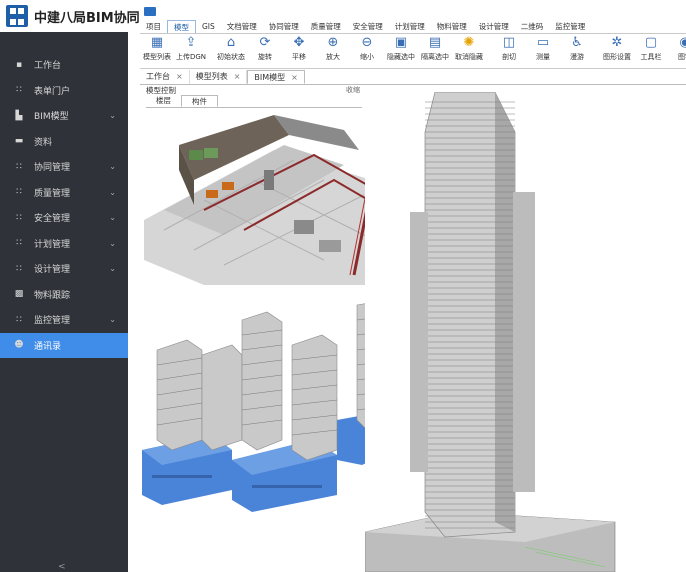 Image resolution: width=686 pixels, height=572 pixels. Describe the element at coordinates (543, 51) in the screenshot. I see `ribbon-tool-button: ▭ 测量` at that location.